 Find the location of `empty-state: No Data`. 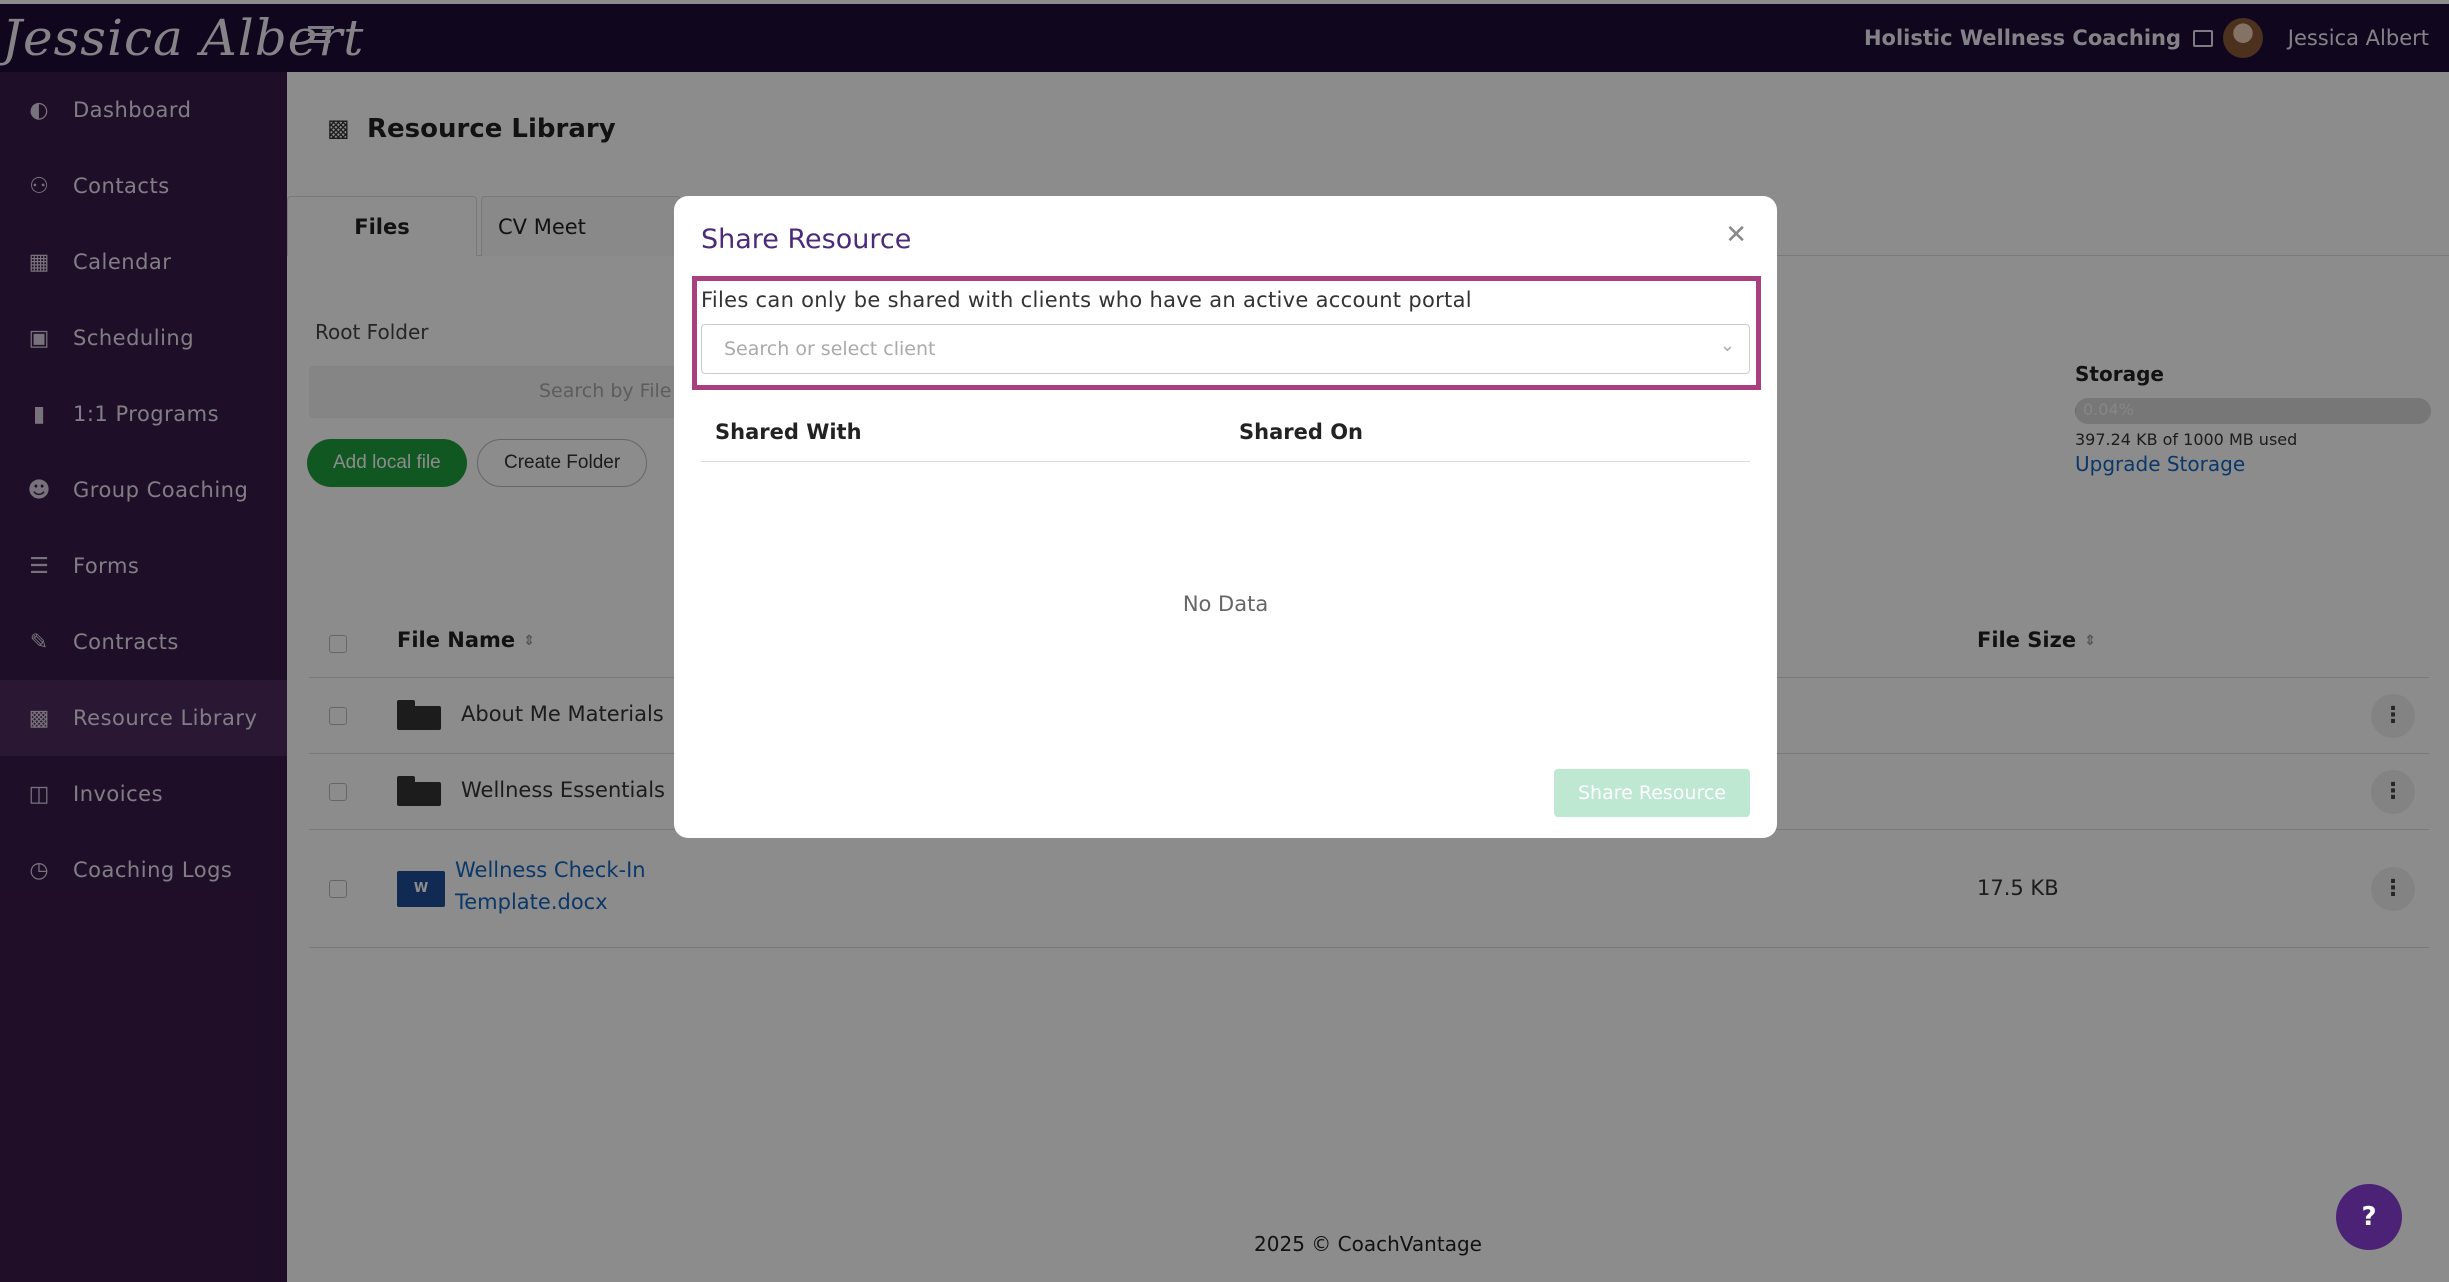

empty-state: No Data is located at coordinates (1225, 604).